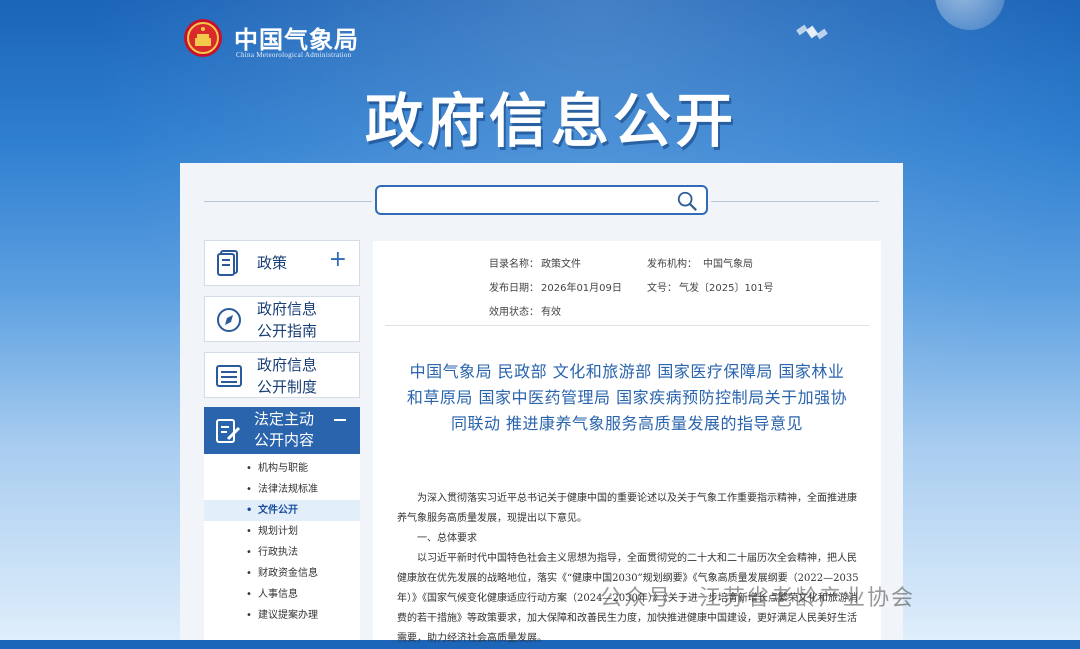 Image resolution: width=1080 pixels, height=649 pixels. I want to click on national-emblem-logo, so click(203, 38).